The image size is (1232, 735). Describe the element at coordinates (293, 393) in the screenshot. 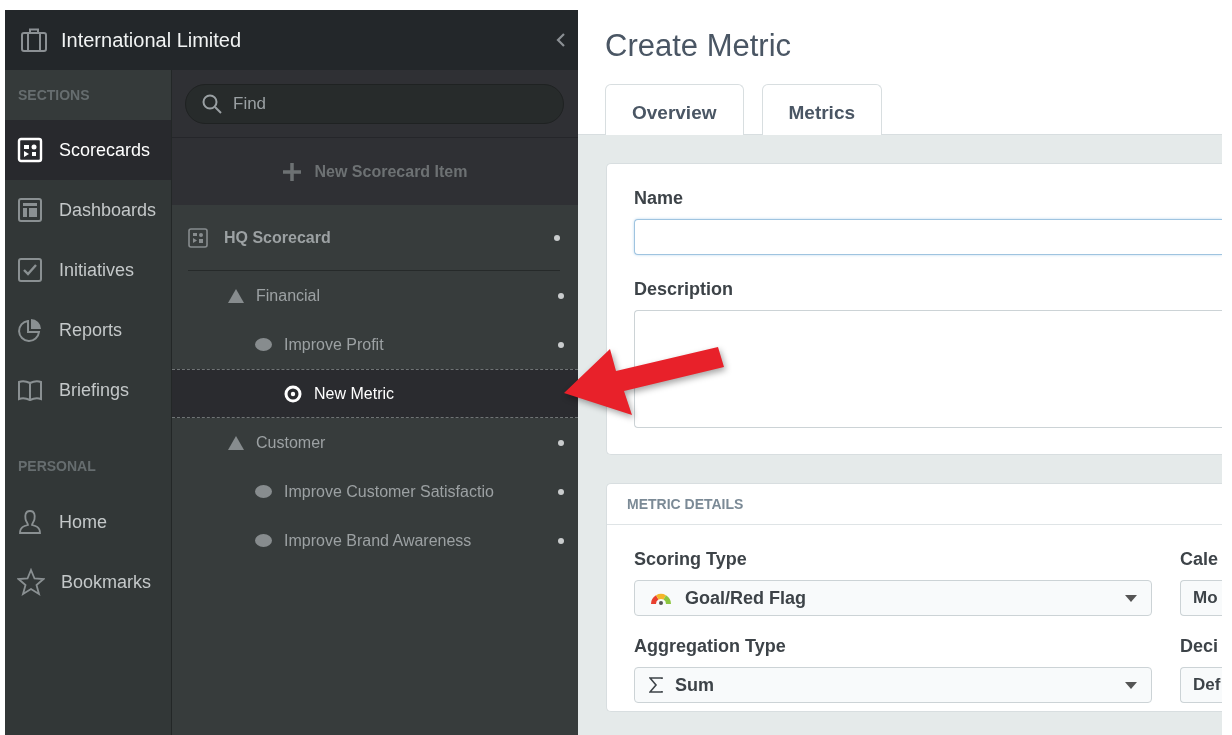

I see `target-icon` at that location.